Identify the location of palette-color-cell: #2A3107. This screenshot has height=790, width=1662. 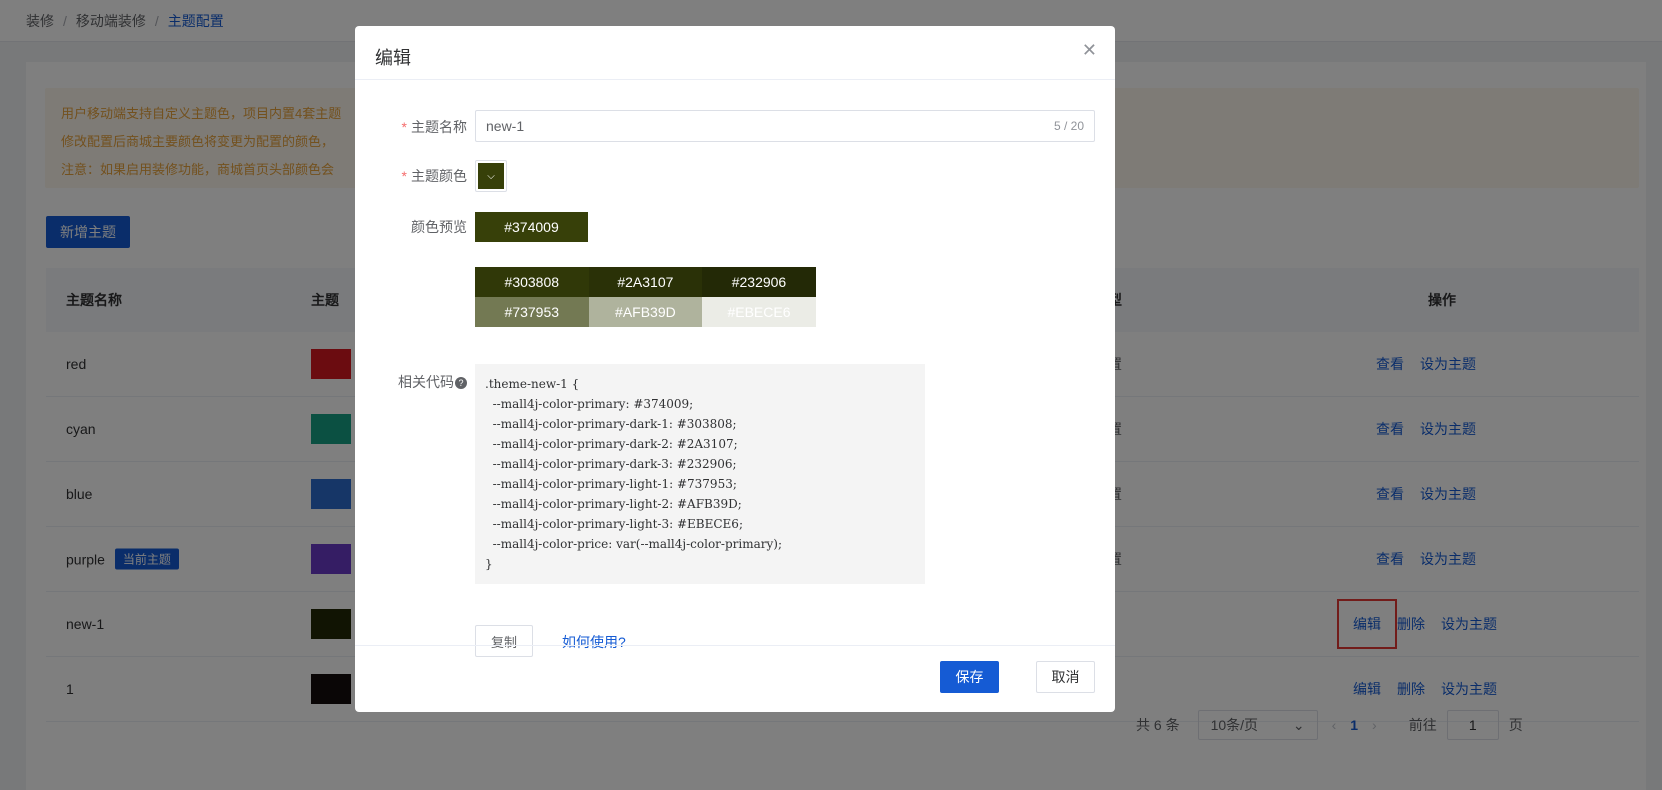
(645, 282).